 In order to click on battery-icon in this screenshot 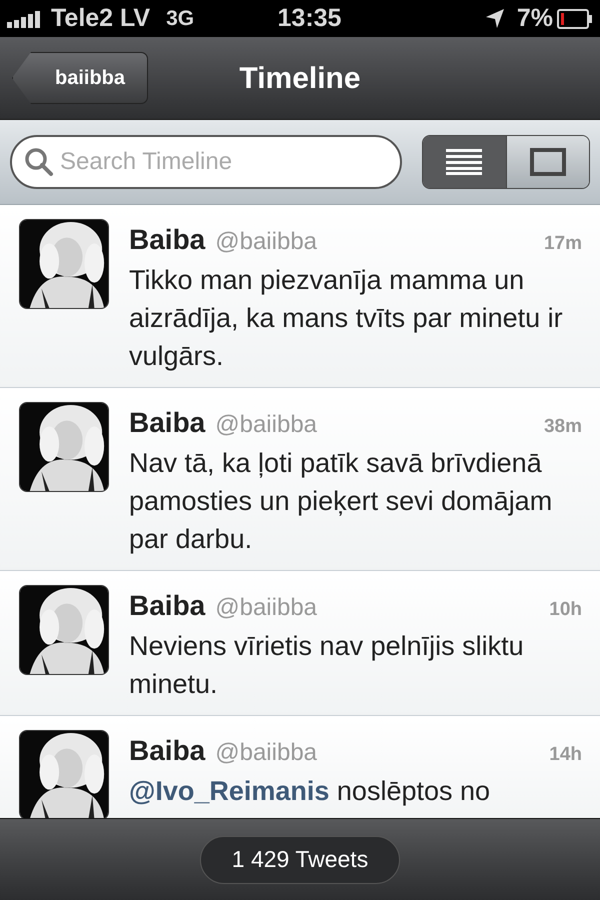, I will do `click(575, 18)`.